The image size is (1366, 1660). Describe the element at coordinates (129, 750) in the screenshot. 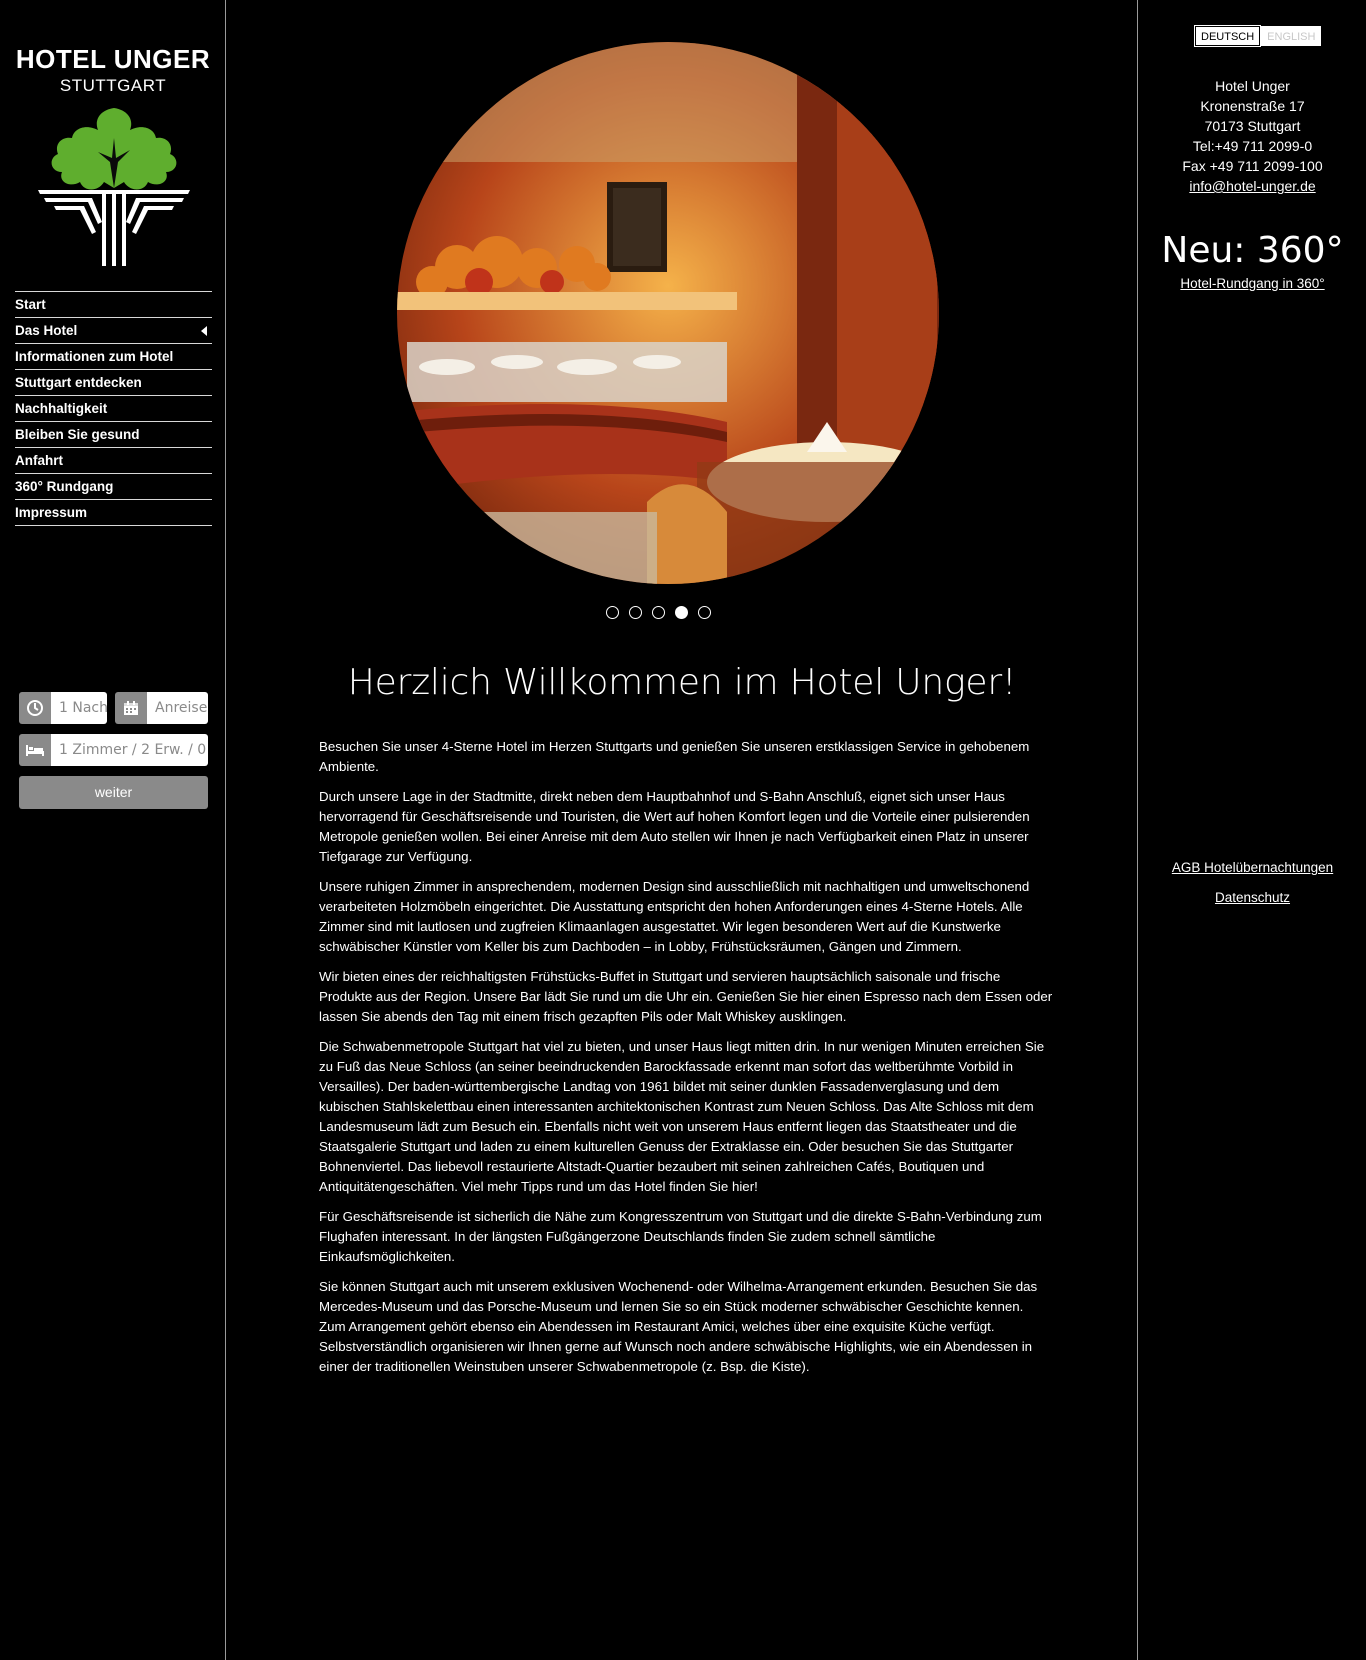

I see `rooms-guests-field: 1 Zimmer / 2 Erw. / 0` at that location.